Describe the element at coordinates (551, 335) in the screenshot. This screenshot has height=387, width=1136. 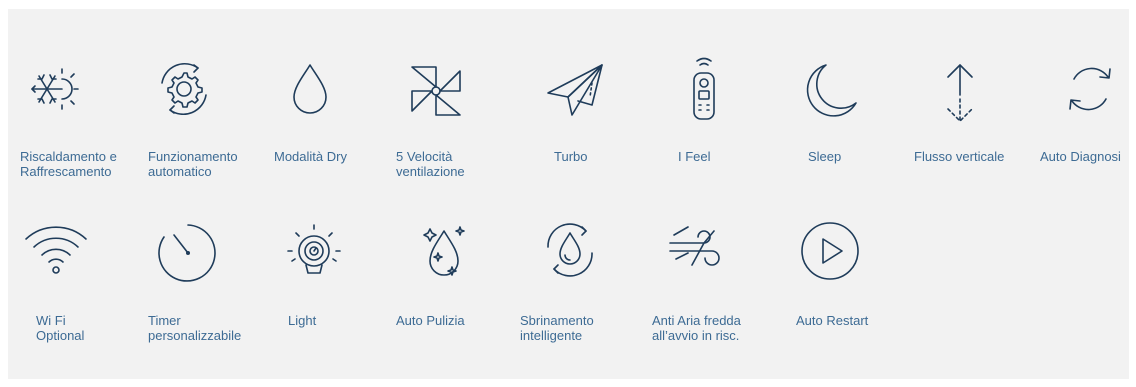
I see `feature-label-line2: intelligente` at that location.